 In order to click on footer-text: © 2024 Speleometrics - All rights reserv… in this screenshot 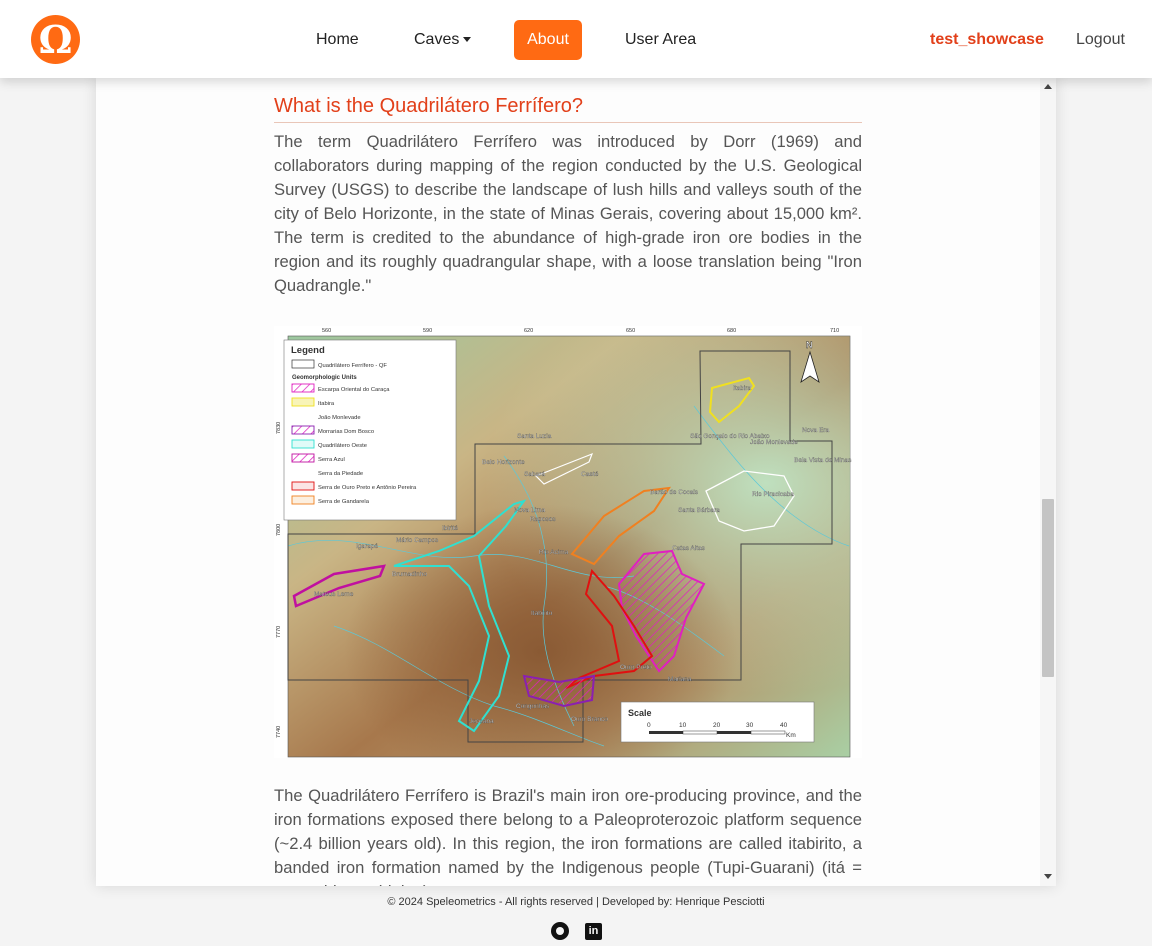, I will do `click(576, 902)`.